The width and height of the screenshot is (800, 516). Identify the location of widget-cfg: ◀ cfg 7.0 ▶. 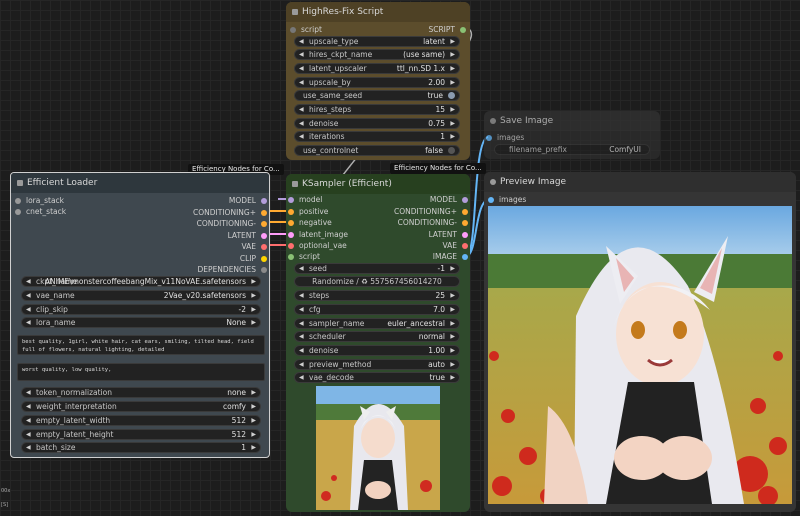
(377, 309).